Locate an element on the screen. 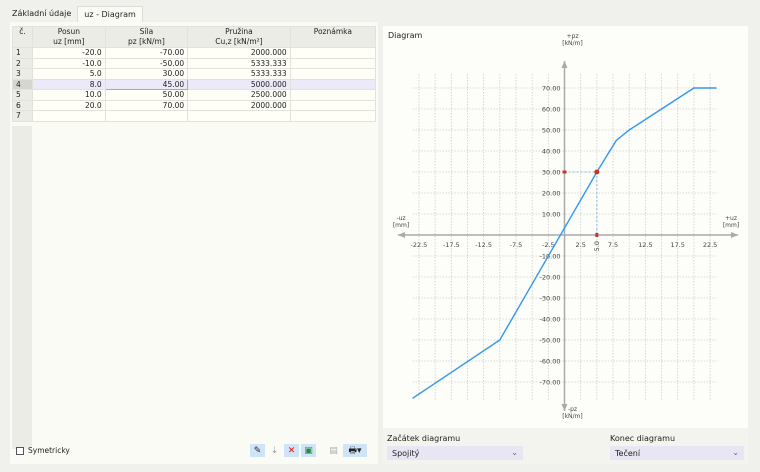 The width and height of the screenshot is (760, 472). table-row: 5 10.0 50.00 2500.000 is located at coordinates (194, 95).